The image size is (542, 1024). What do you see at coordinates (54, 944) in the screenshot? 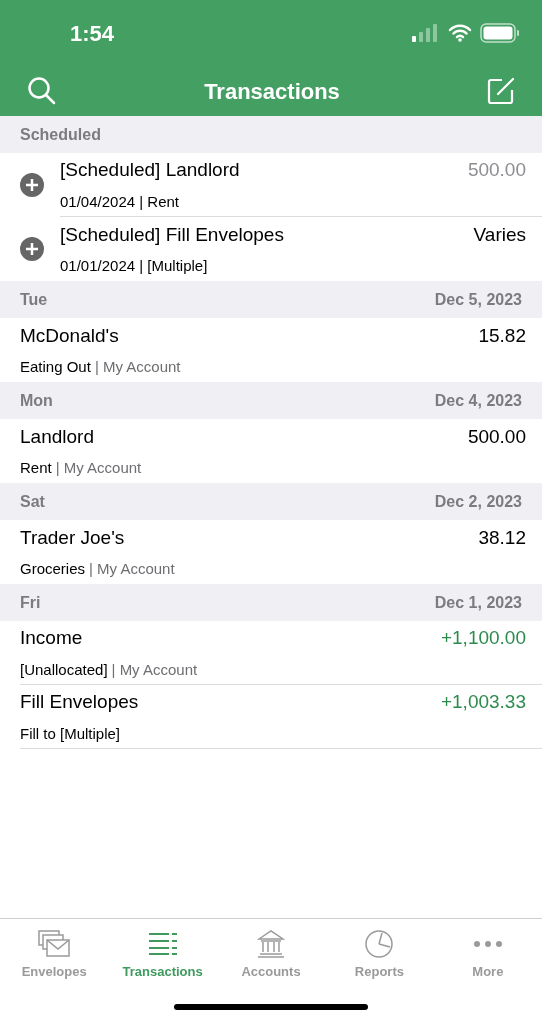
I see `envelopes-icon` at bounding box center [54, 944].